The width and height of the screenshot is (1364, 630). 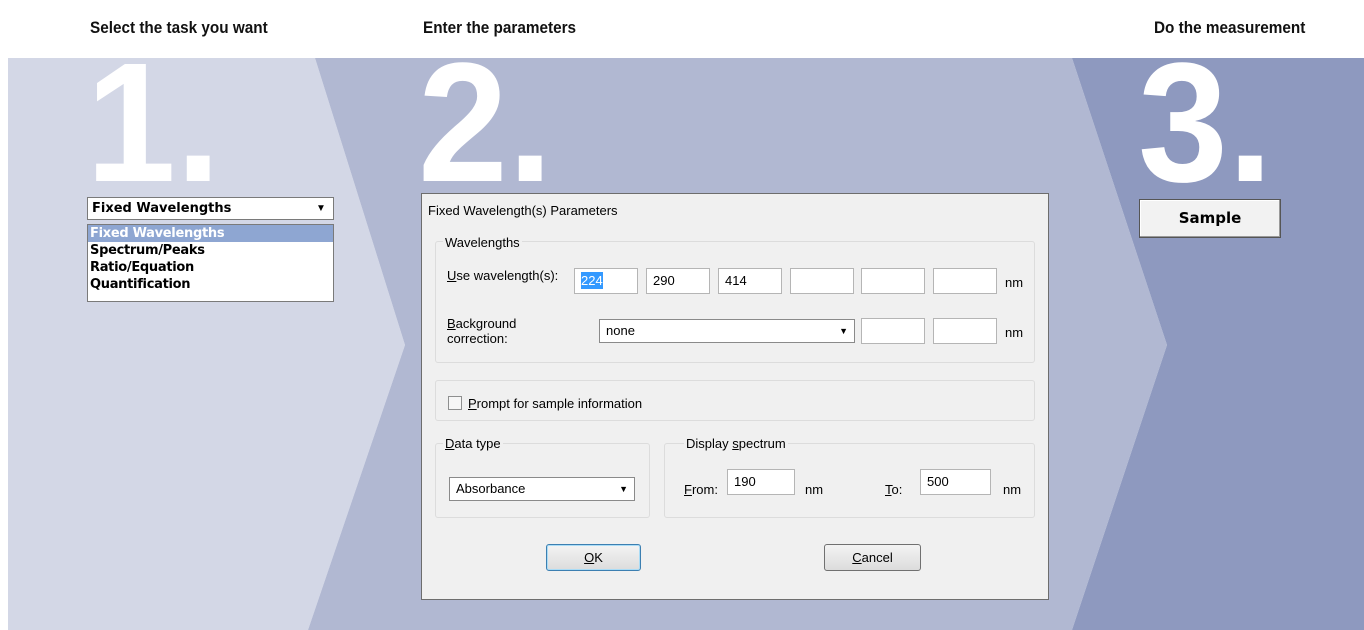 I want to click on to-input: 500, so click(x=955, y=482).